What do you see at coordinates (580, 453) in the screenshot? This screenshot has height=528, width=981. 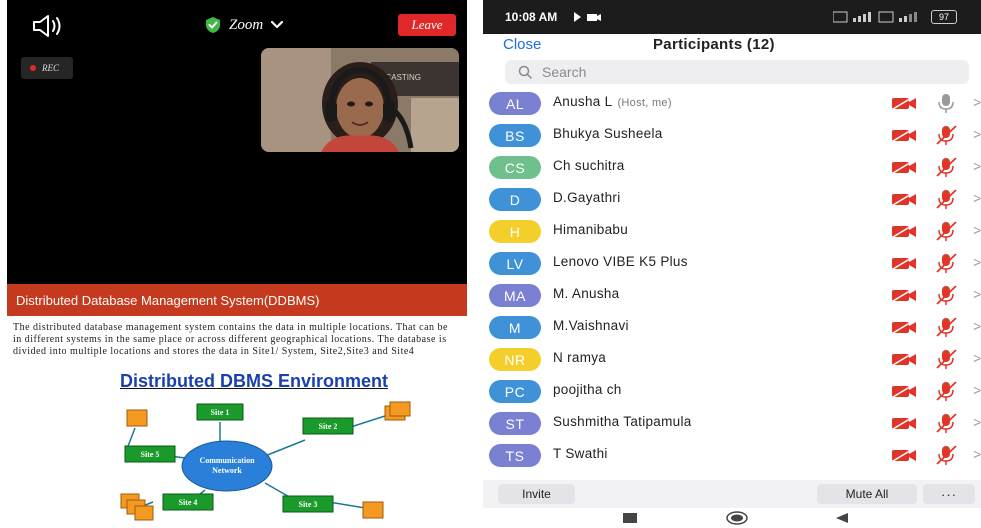 I see `participant-name: T Swathi` at bounding box center [580, 453].